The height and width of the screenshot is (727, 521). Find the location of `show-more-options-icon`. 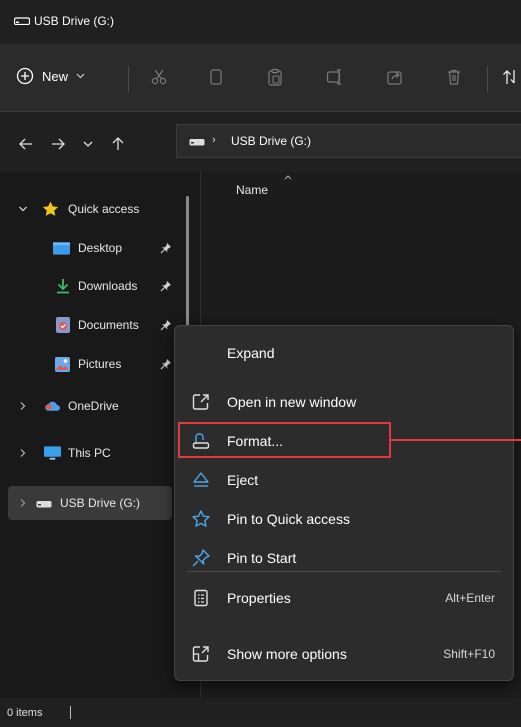

show-more-options-icon is located at coordinates (200, 654).